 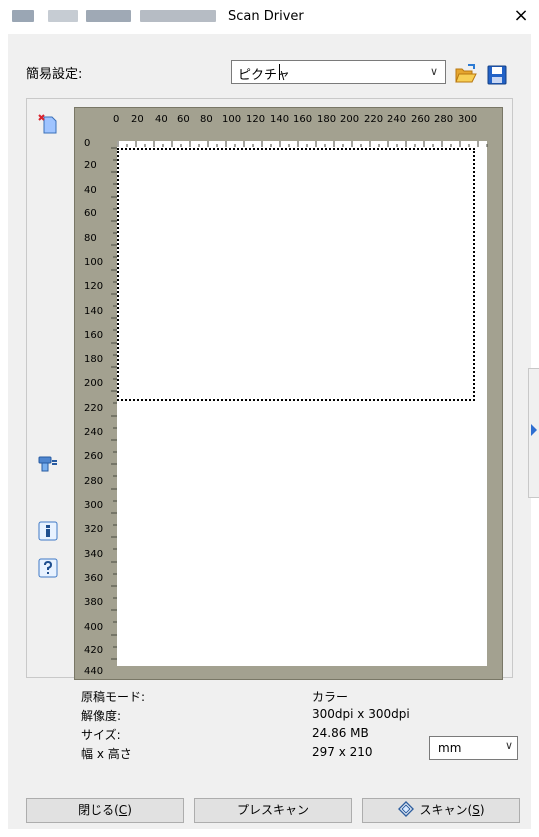 I want to click on scan-button-label: スキャン(, so click(x=446, y=810).